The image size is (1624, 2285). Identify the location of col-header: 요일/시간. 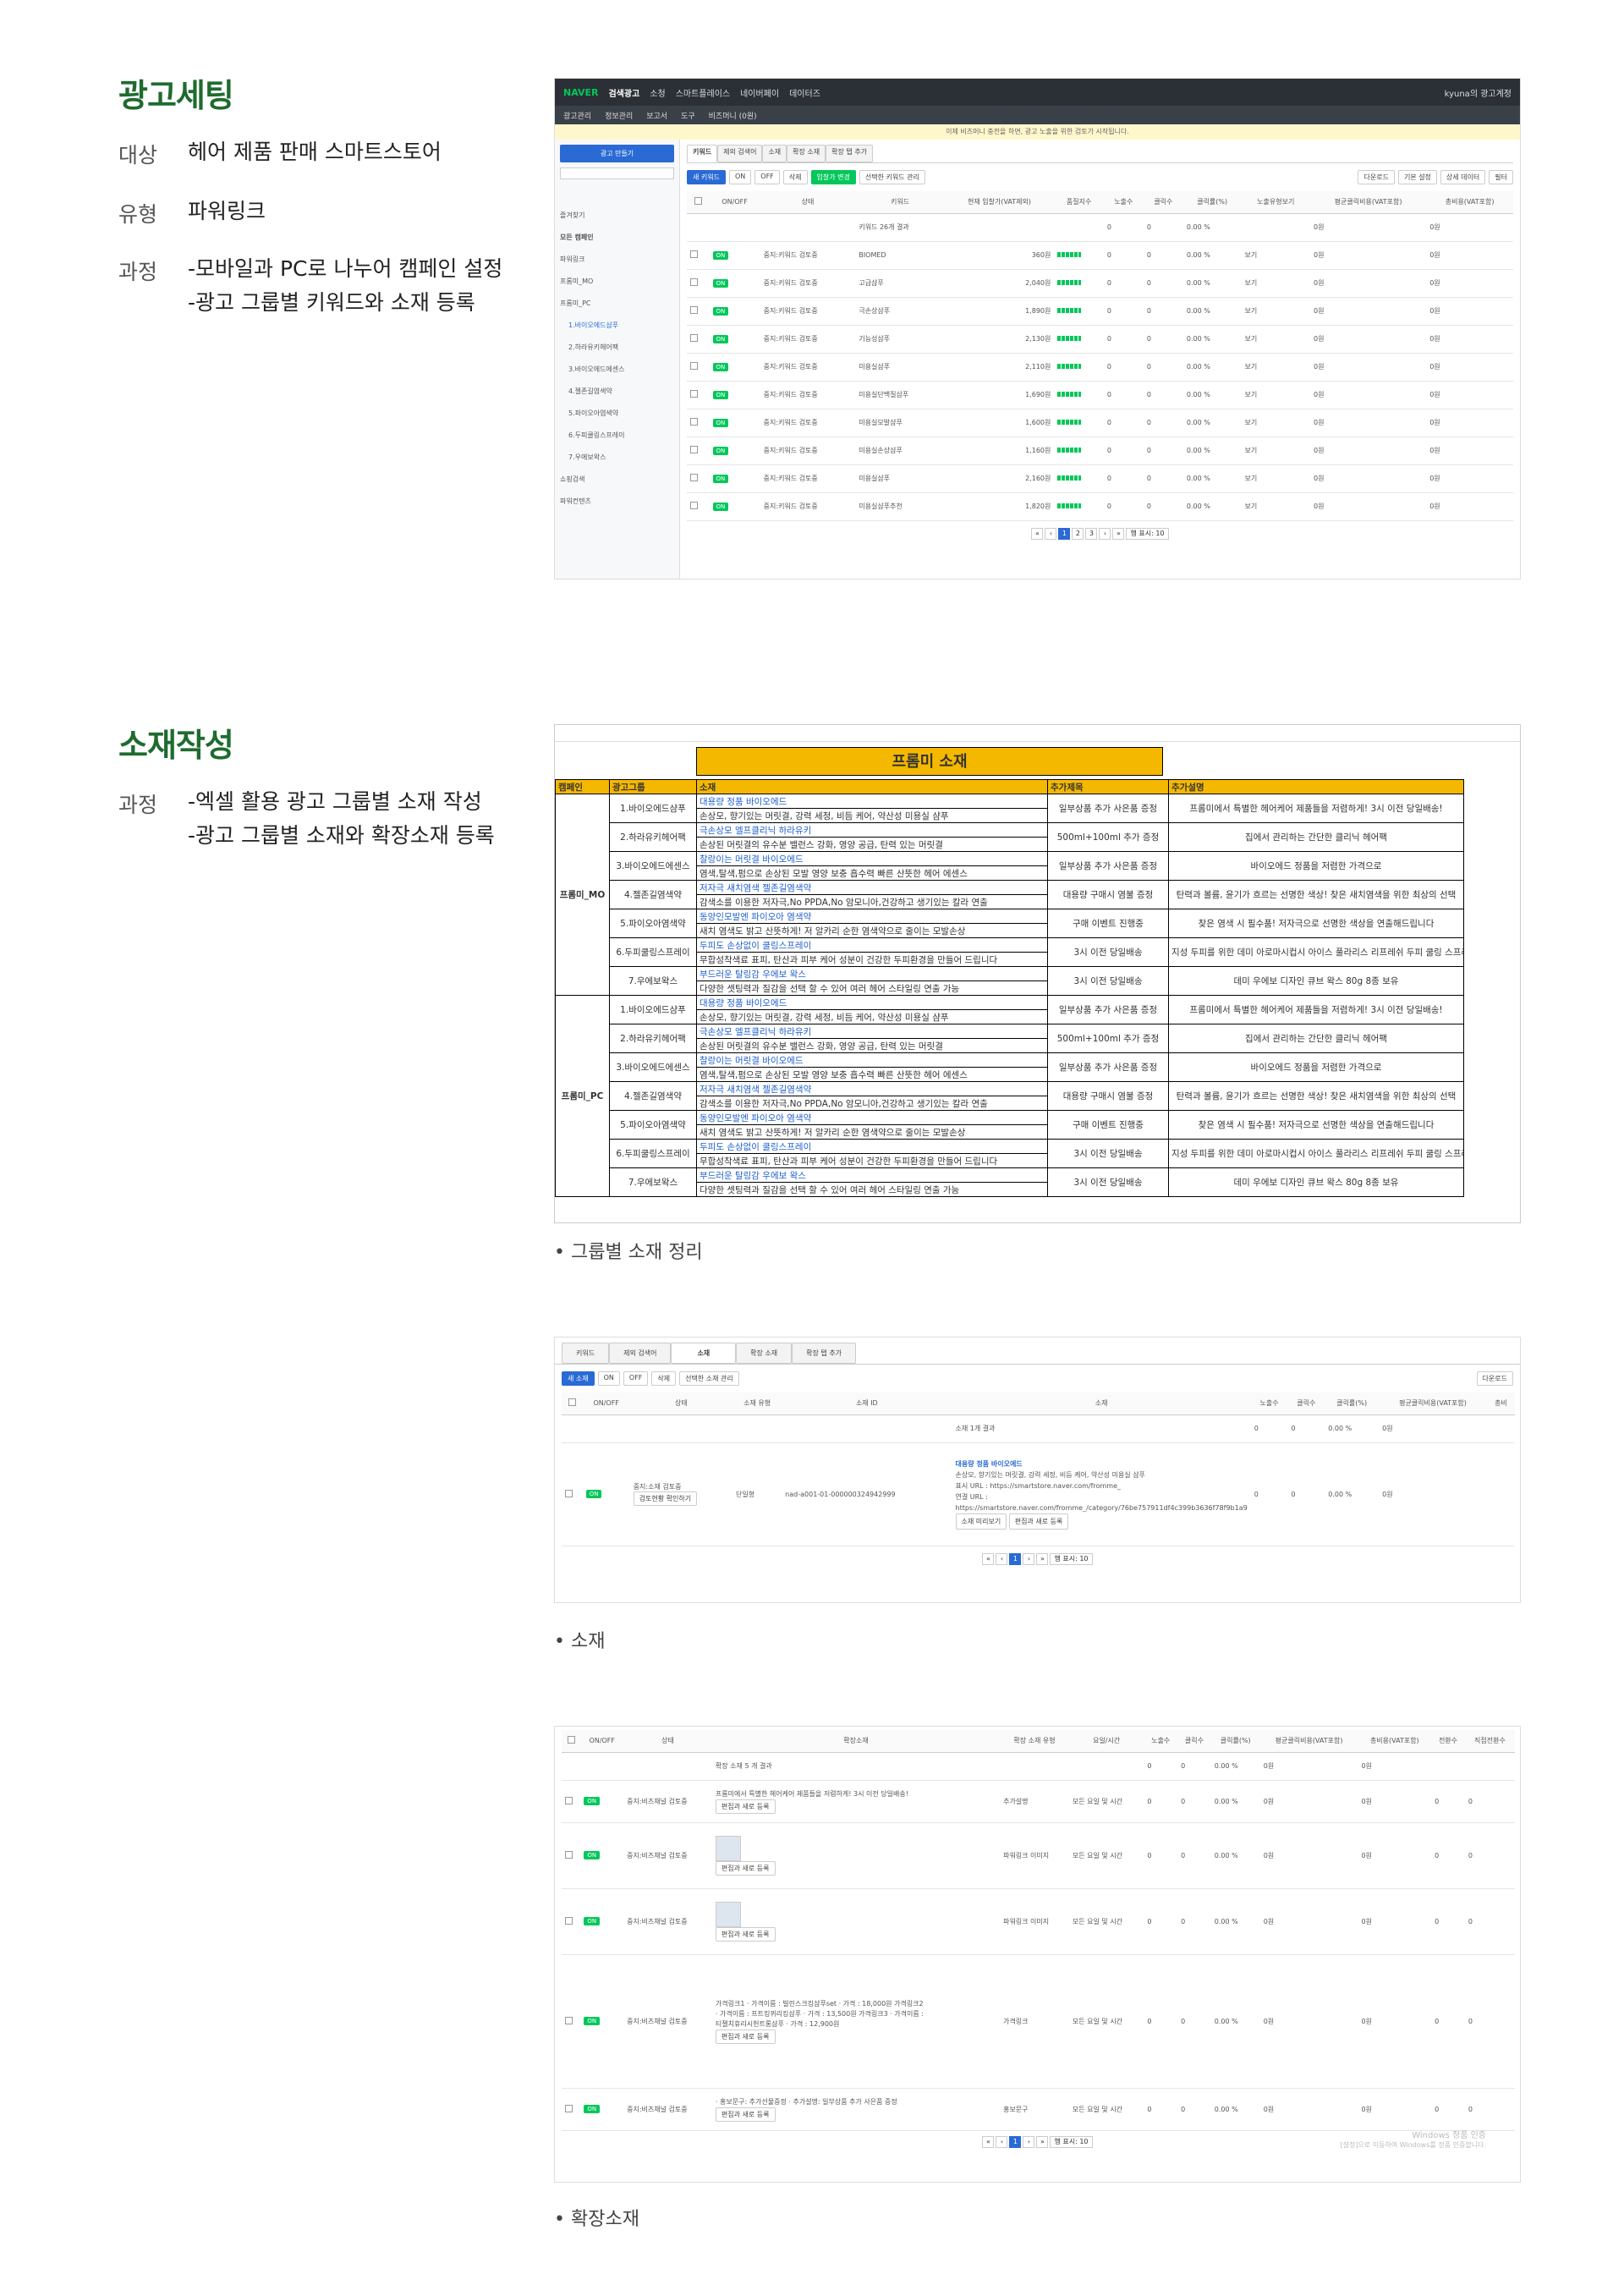
(1106, 1741).